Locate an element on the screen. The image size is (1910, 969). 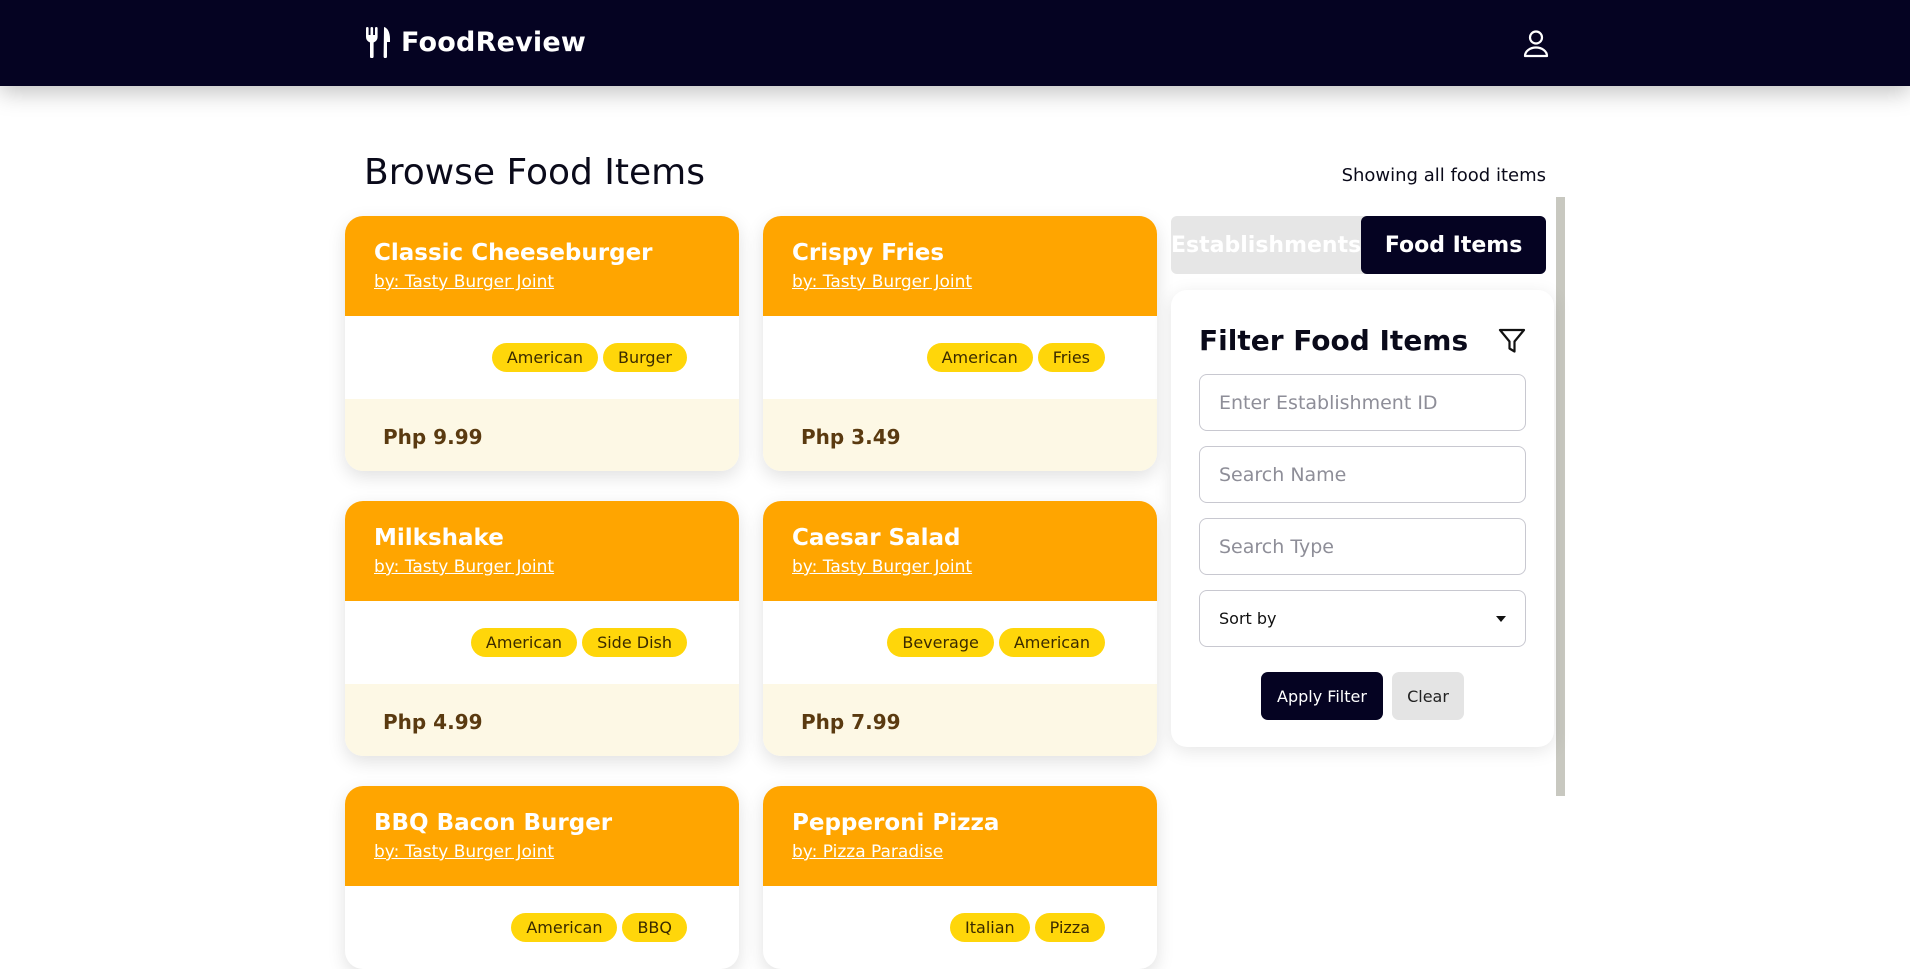
card-header: Pepperoni Pizza by: Pizza Paradise is located at coordinates (960, 836).